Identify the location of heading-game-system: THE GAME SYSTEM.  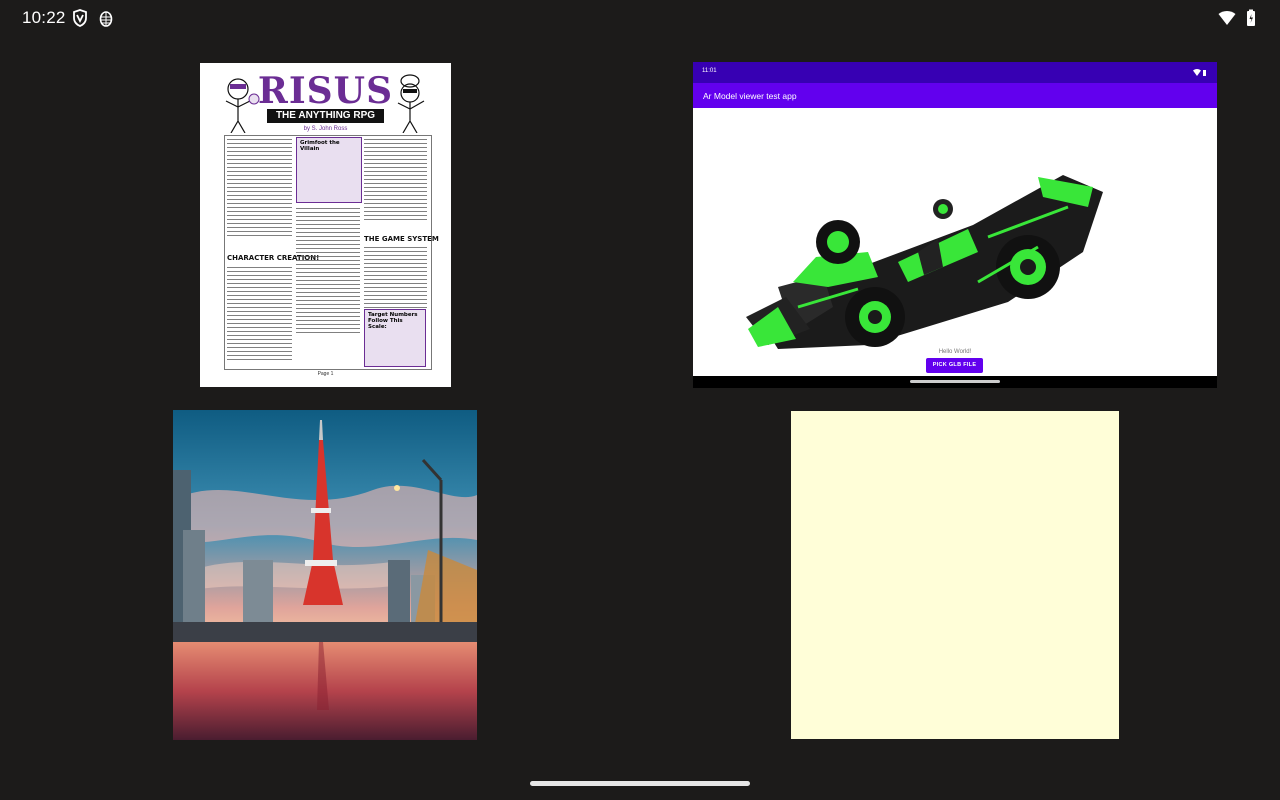
(401, 239).